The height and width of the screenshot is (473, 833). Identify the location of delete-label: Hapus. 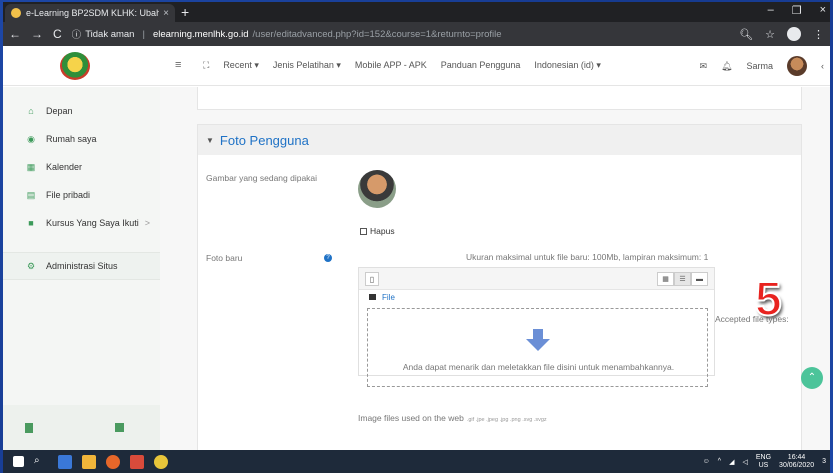
(382, 231).